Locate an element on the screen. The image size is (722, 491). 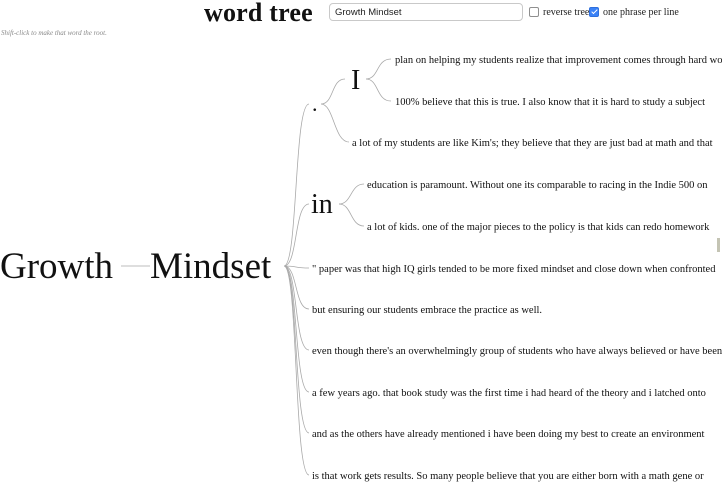
link-and is located at coordinates (296, 349).